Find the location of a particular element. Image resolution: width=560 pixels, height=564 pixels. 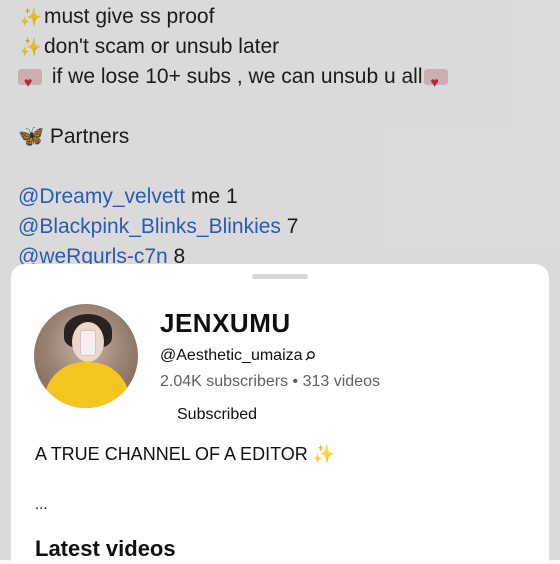

channel-stats: 2.04K subscribers • 313 videos is located at coordinates (270, 382).